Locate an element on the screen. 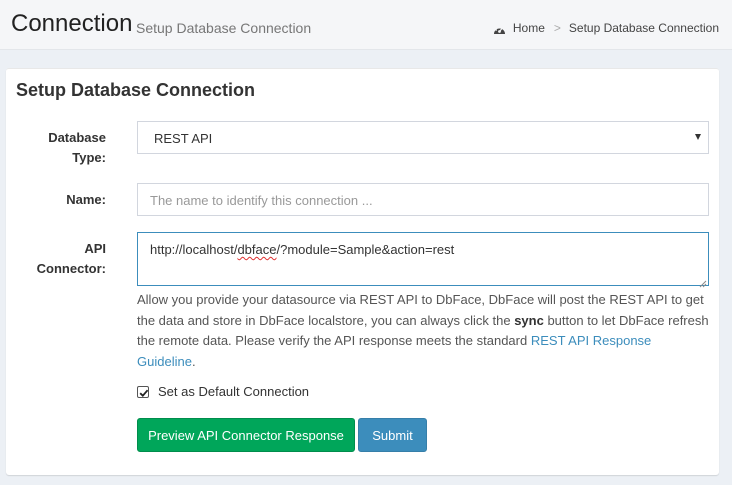 The height and width of the screenshot is (485, 732). api-url-part1: http://localhost/ is located at coordinates (194, 249).